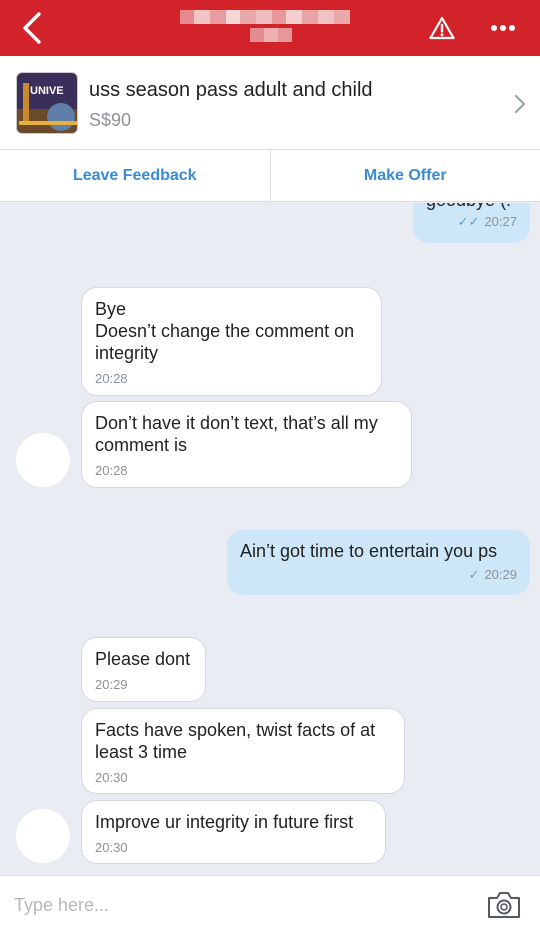 The image size is (540, 933). What do you see at coordinates (110, 120) in the screenshot?
I see `listing-price: S$90` at bounding box center [110, 120].